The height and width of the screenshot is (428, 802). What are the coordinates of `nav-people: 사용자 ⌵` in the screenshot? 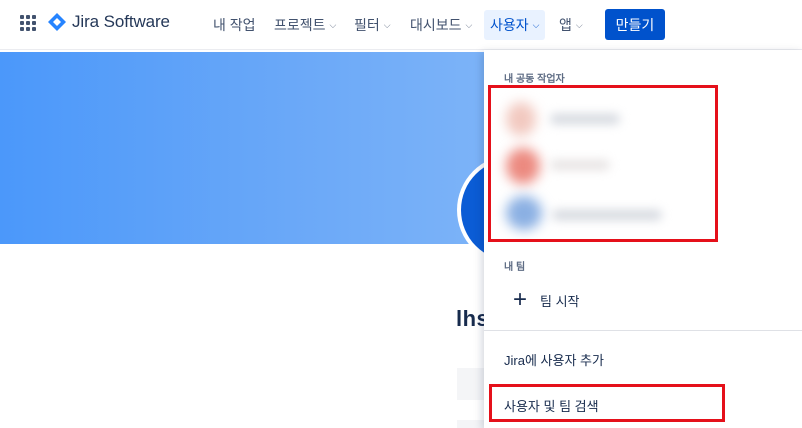 It's located at (515, 25).